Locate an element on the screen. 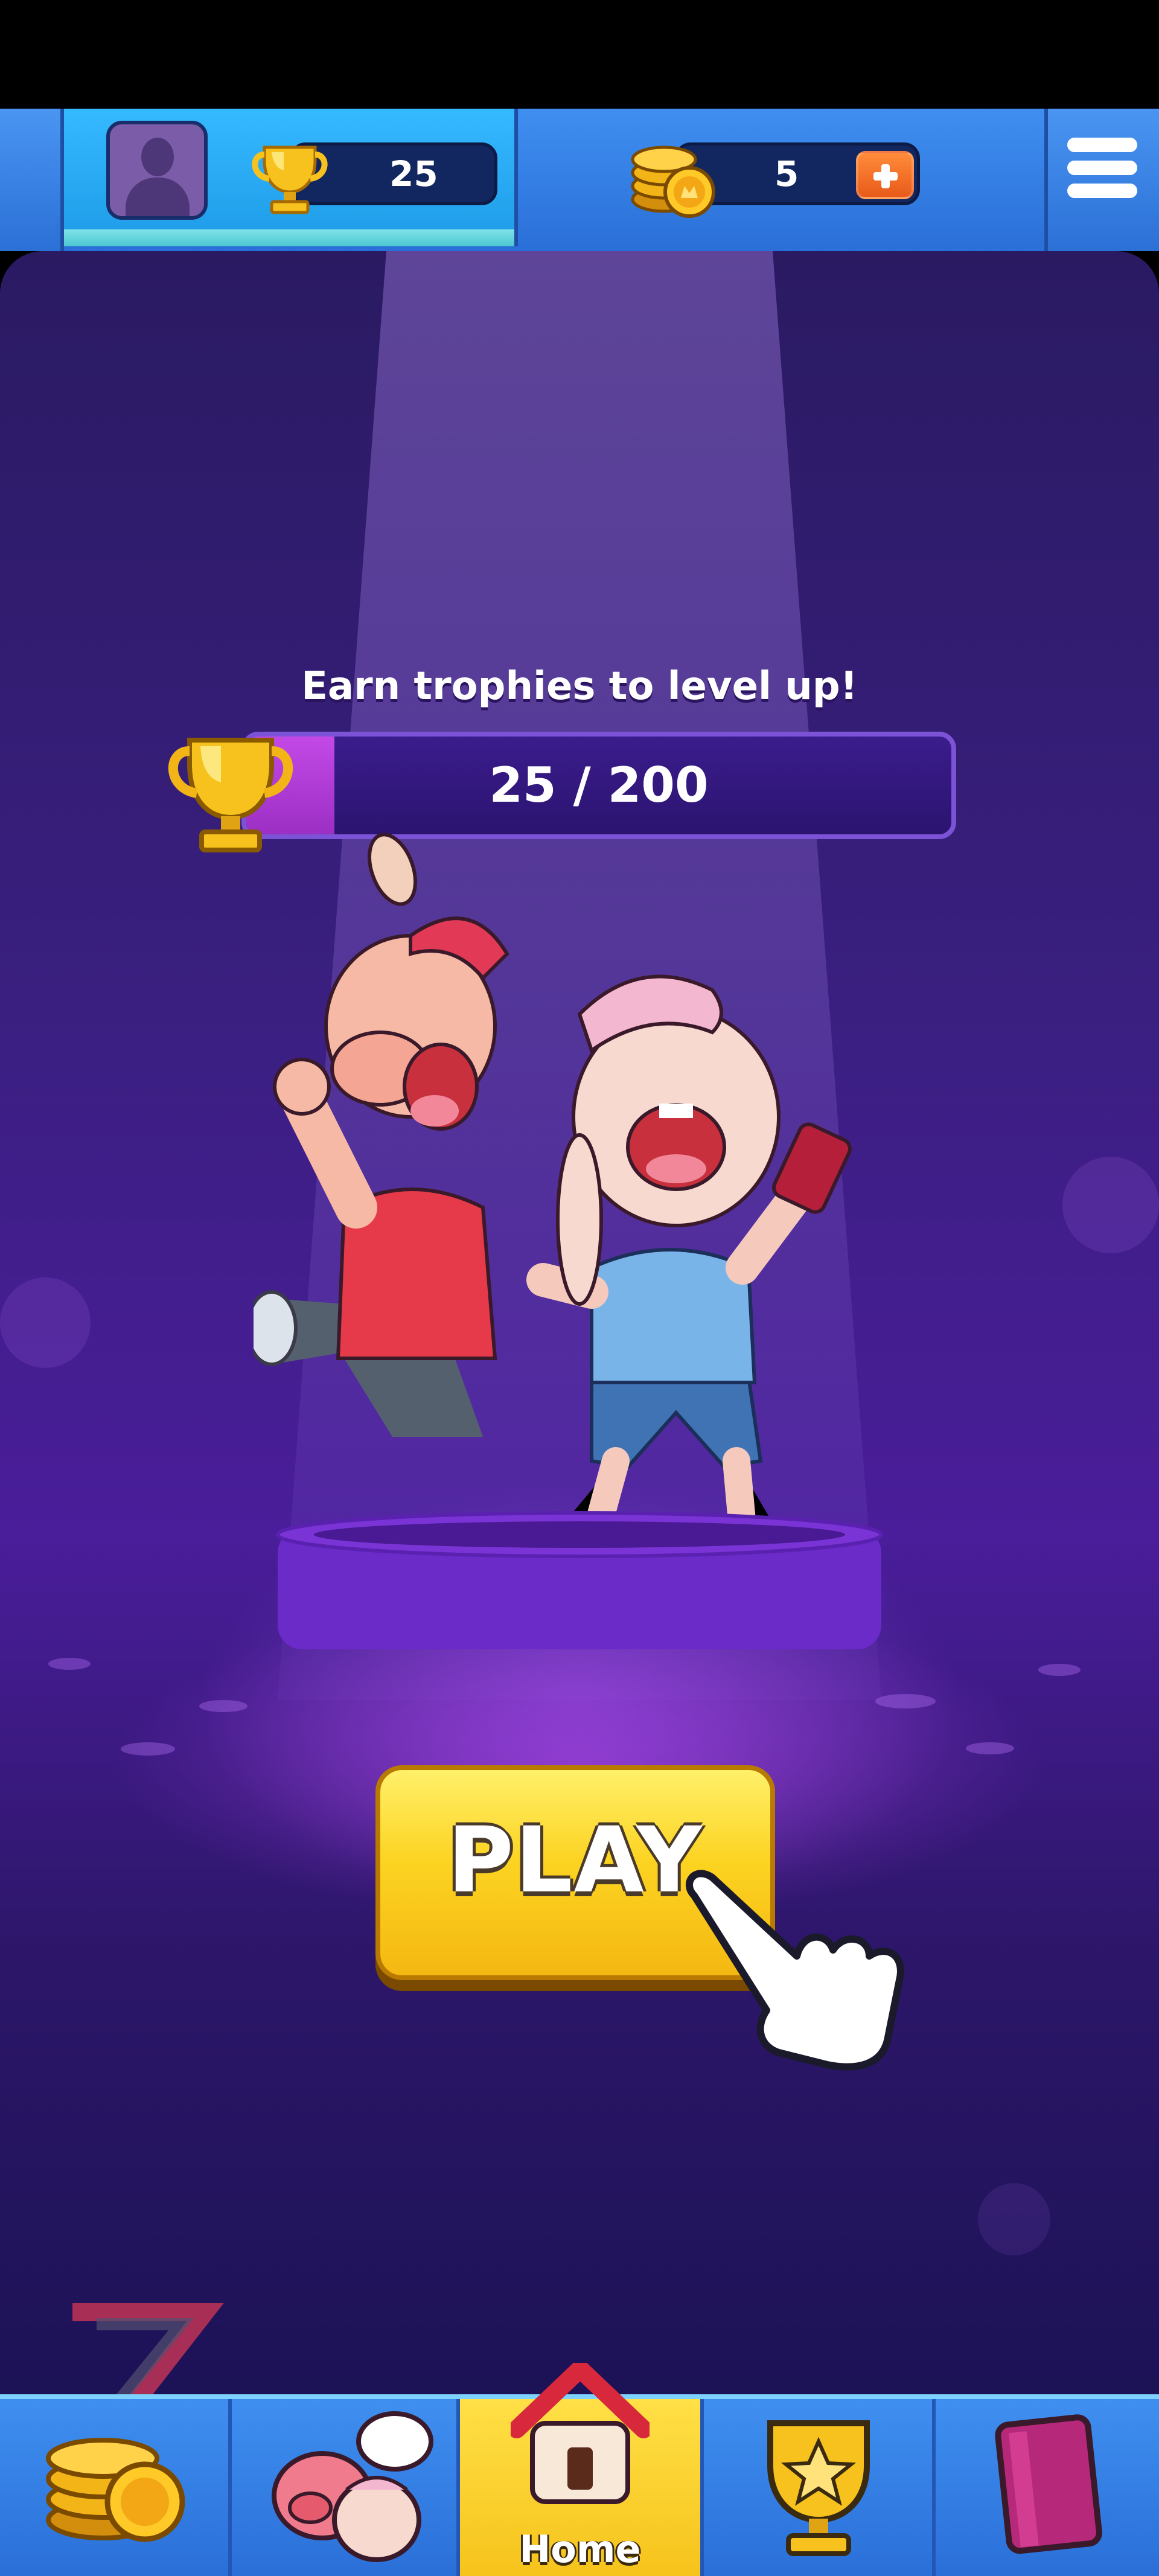  level-up-hint: Earn trophies to level up! is located at coordinates (579, 686).